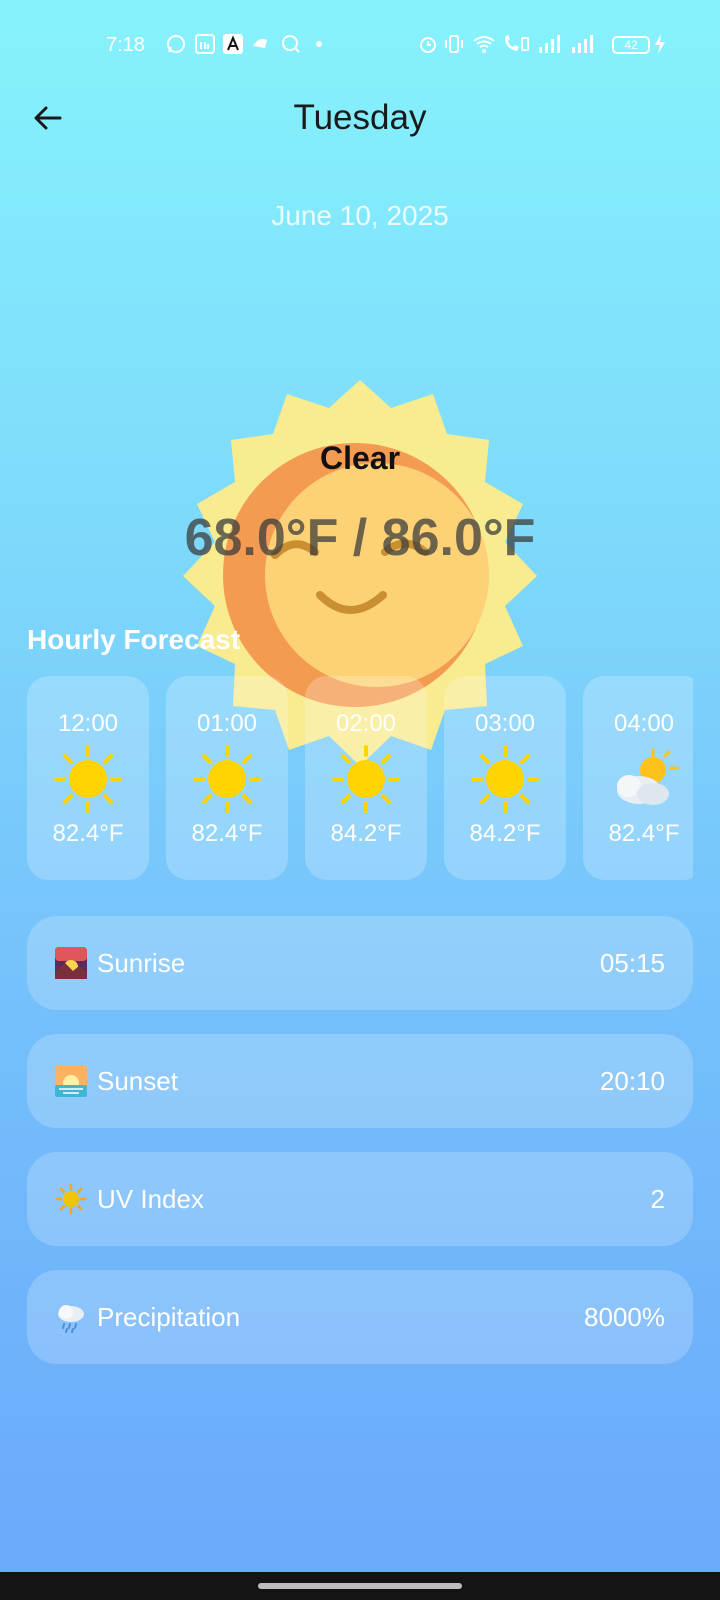  I want to click on hourly-card: 02:00 84.2°F, so click(366, 778).